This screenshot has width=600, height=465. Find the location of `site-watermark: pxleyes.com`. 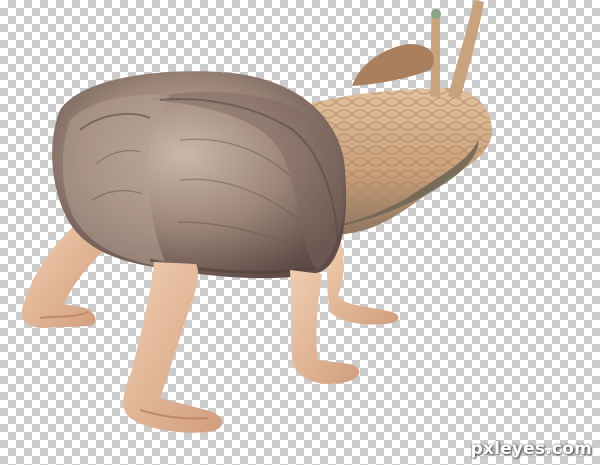

site-watermark: pxleyes.com is located at coordinates (531, 449).